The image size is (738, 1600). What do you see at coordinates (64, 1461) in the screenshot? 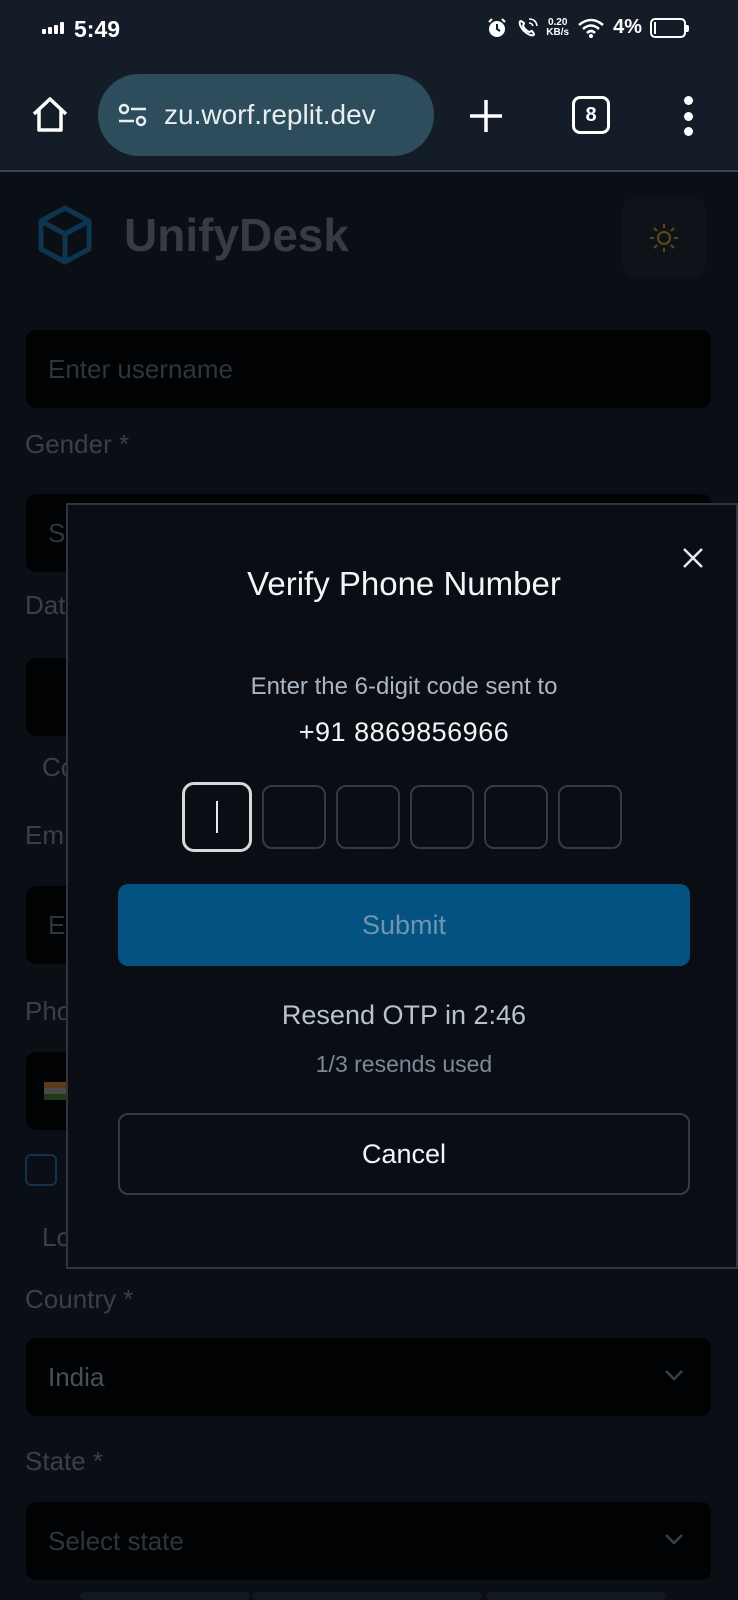
I see `state-label: State *` at bounding box center [64, 1461].